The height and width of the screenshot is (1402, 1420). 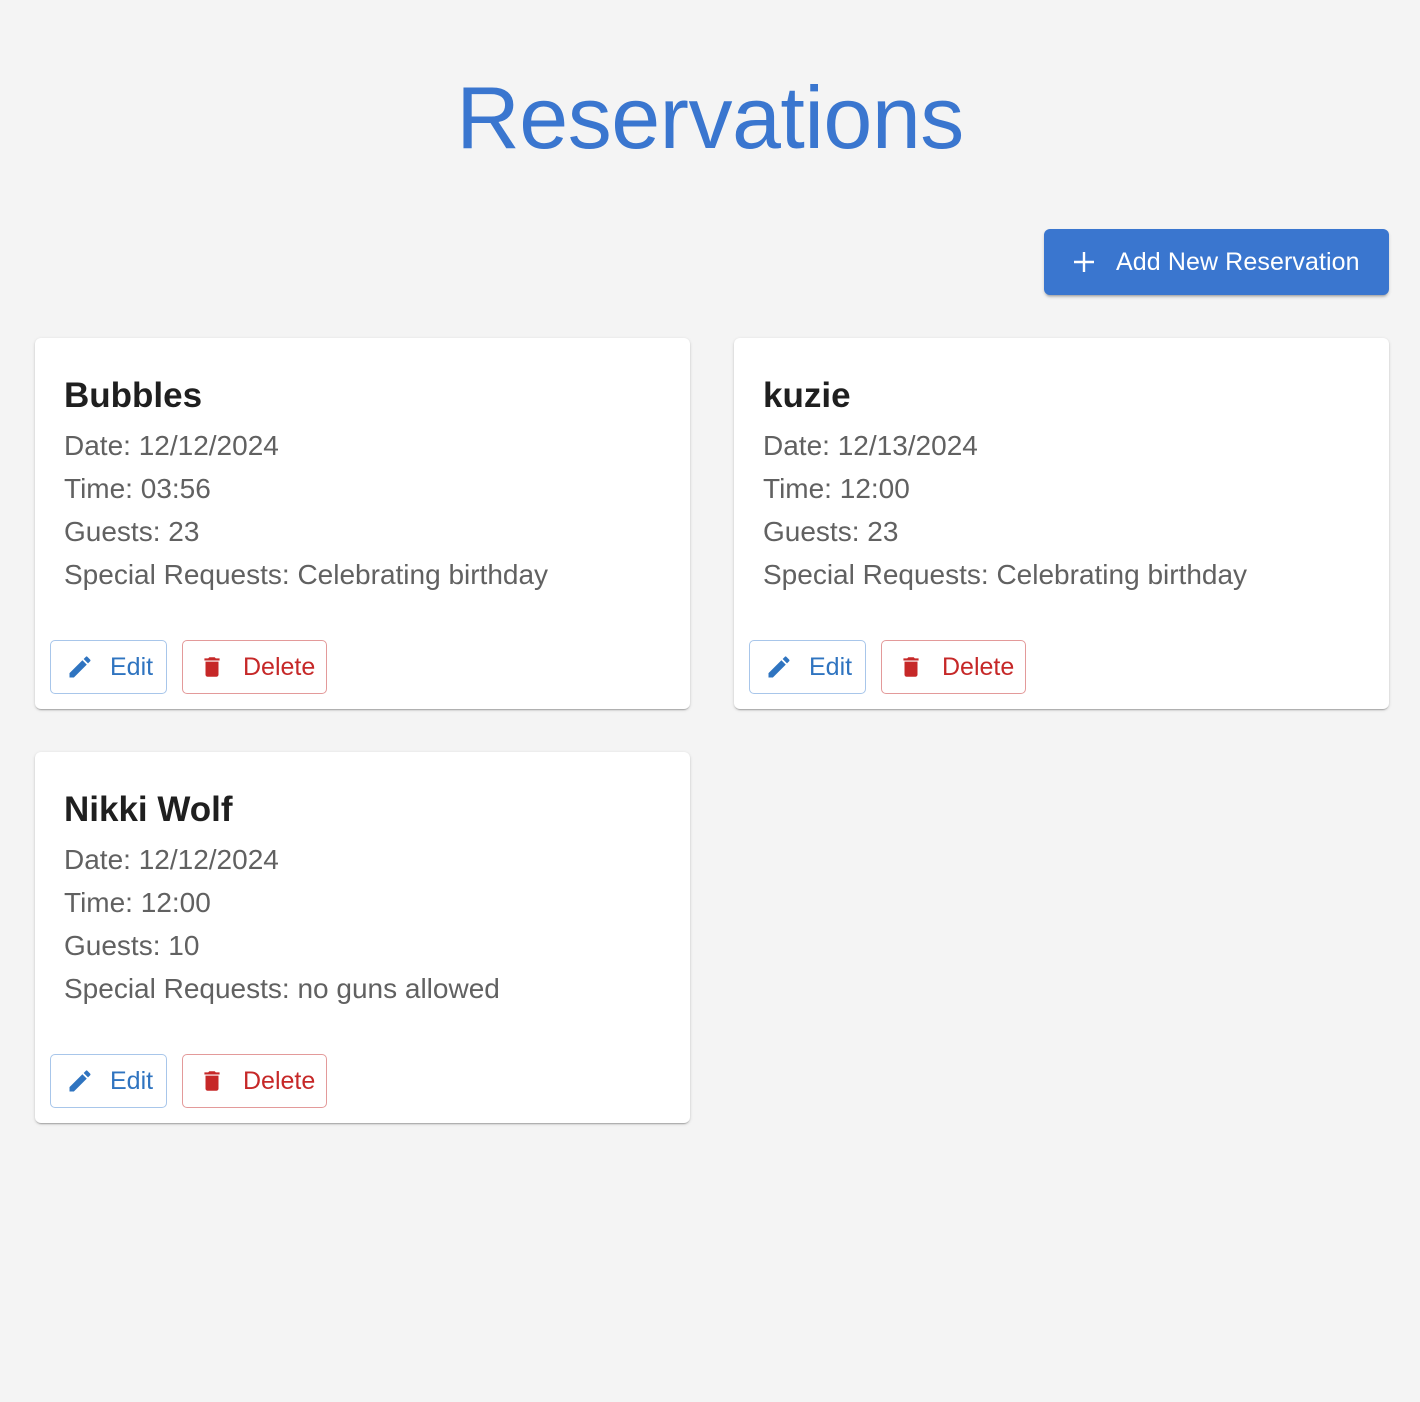 What do you see at coordinates (807, 395) in the screenshot?
I see `reservation-name: kuzie` at bounding box center [807, 395].